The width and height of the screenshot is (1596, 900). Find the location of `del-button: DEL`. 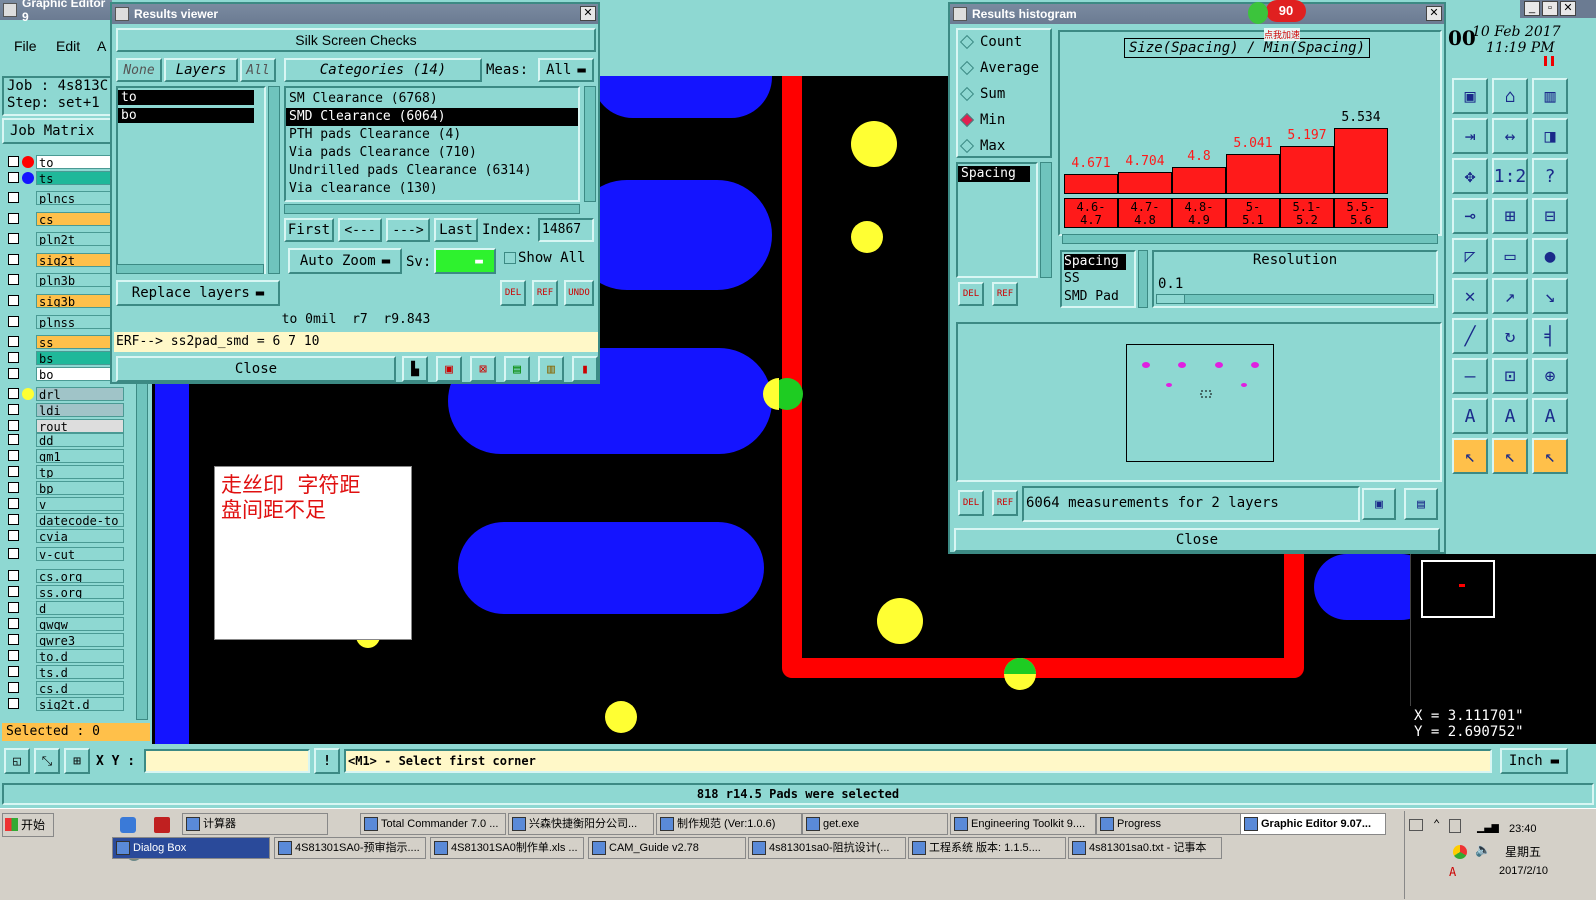

del-button: DEL is located at coordinates (513, 293).